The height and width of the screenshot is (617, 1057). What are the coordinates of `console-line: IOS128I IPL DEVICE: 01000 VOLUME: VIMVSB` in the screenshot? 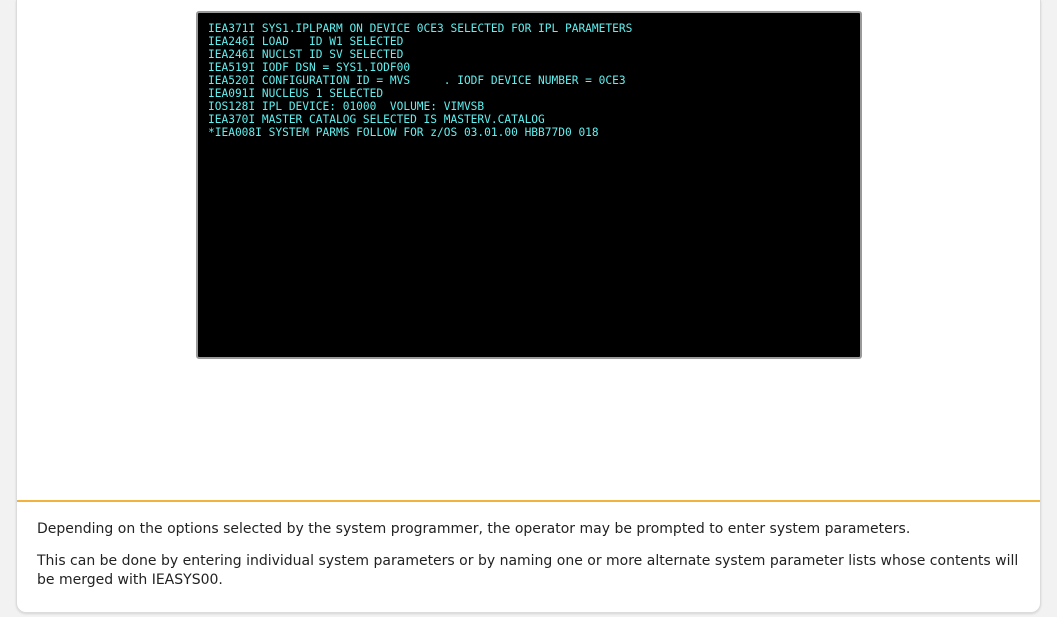 It's located at (346, 106).